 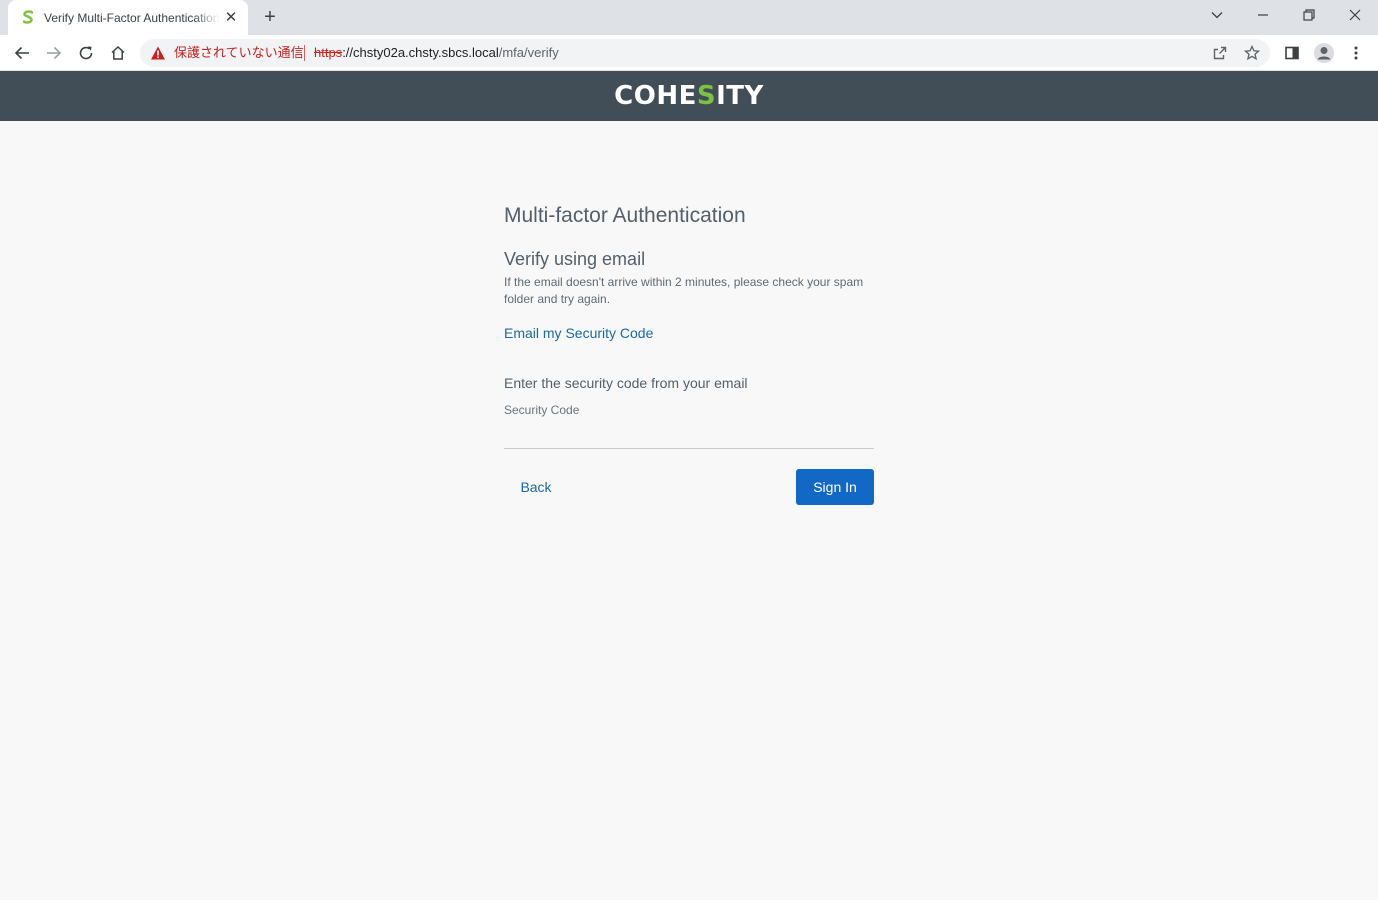 What do you see at coordinates (86, 53) in the screenshot?
I see `reload-icon` at bounding box center [86, 53].